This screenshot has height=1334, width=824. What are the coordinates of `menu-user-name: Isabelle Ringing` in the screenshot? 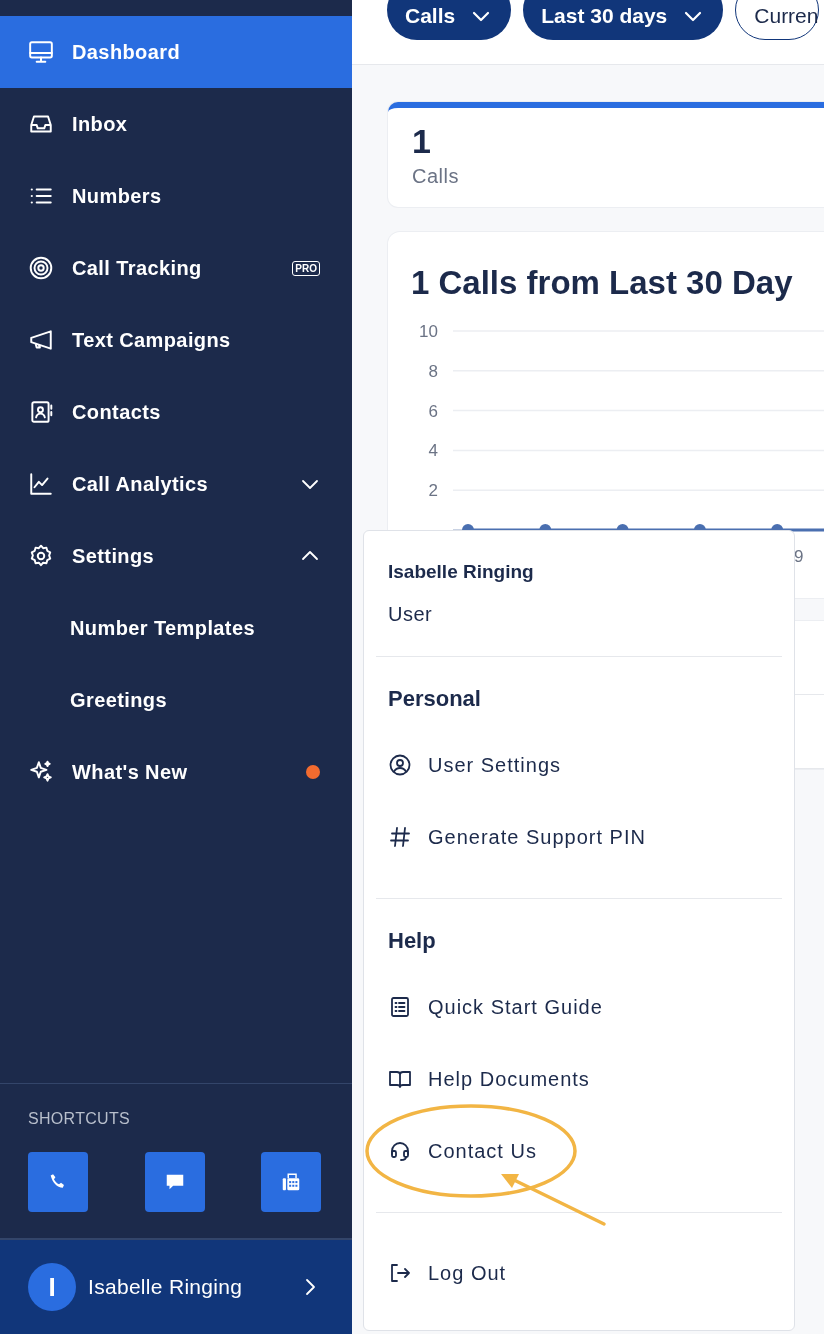 It's located at (461, 572).